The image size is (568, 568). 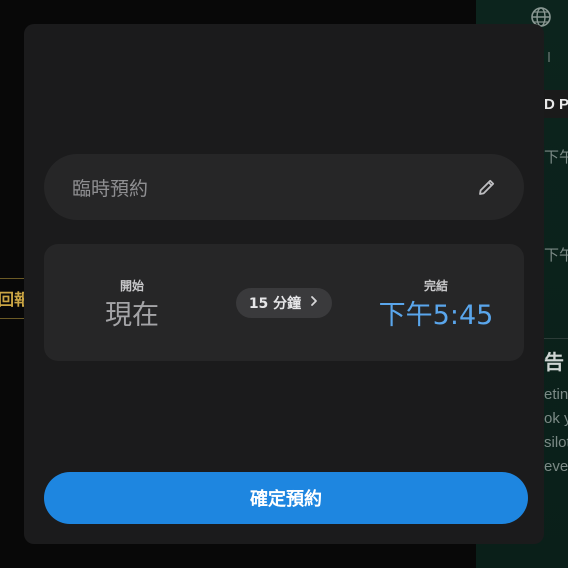 I want to click on end-time-group: 完結 下午5:45, so click(x=436, y=302).